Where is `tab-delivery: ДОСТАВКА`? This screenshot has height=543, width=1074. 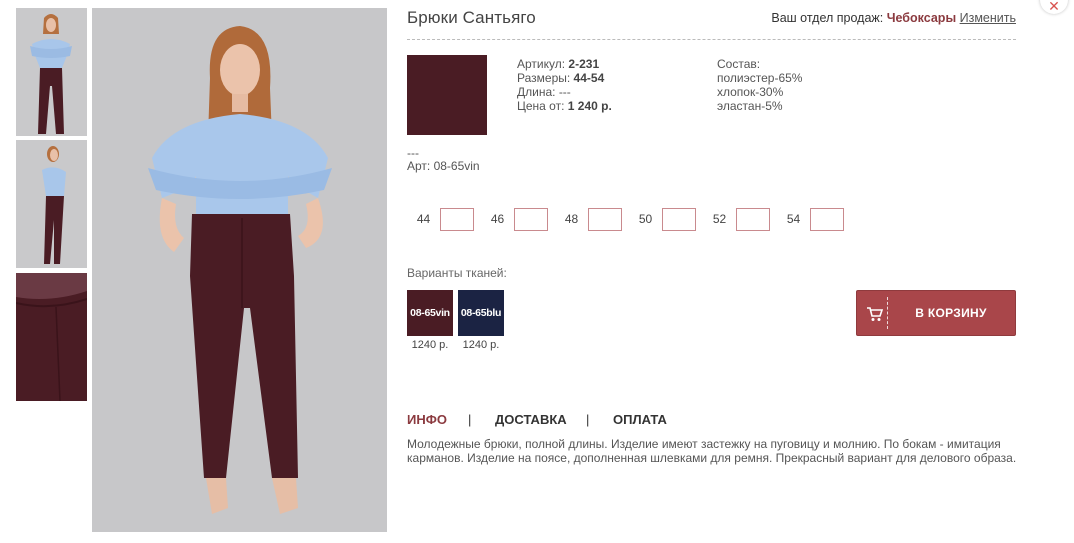 tab-delivery: ДОСТАВКА is located at coordinates (531, 419).